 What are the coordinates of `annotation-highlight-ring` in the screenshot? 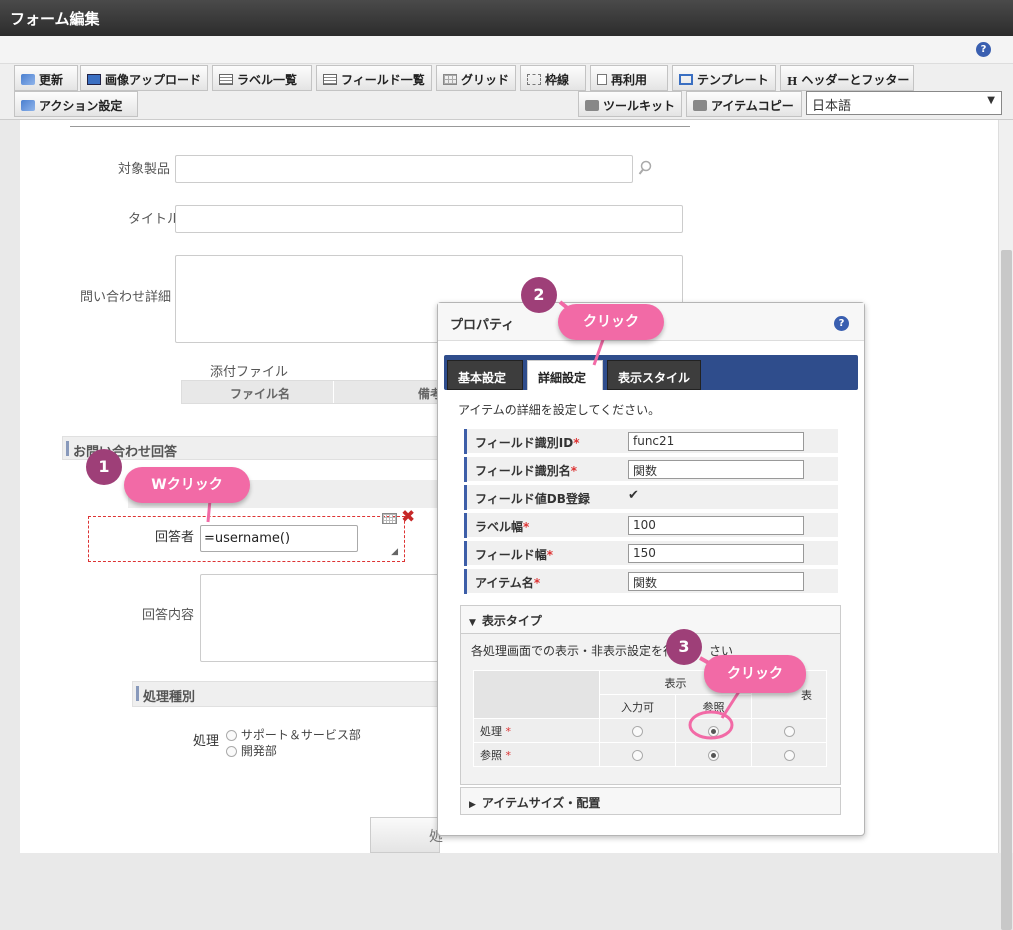 It's located at (711, 725).